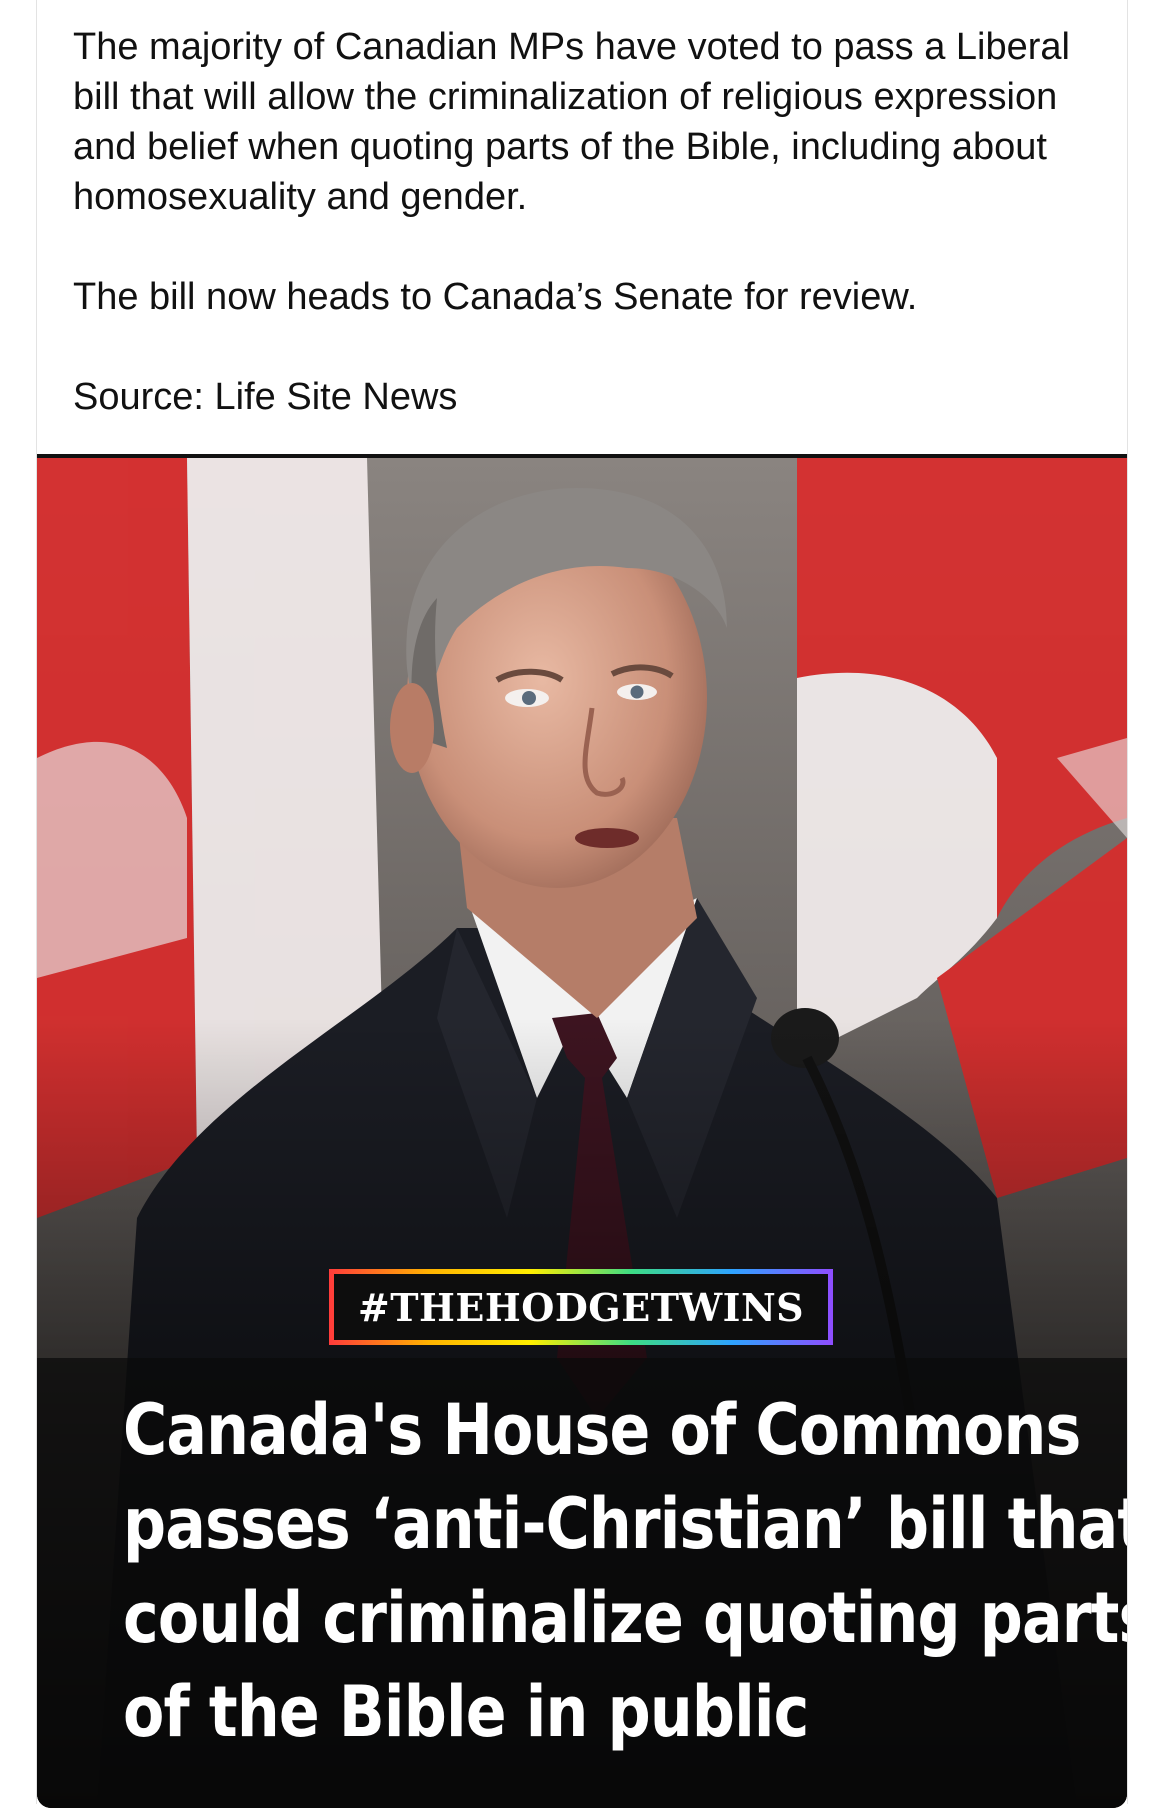 This screenshot has width=1170, height=1808. What do you see at coordinates (466, 1712) in the screenshot?
I see `headline-line: of the Bible in public` at bounding box center [466, 1712].